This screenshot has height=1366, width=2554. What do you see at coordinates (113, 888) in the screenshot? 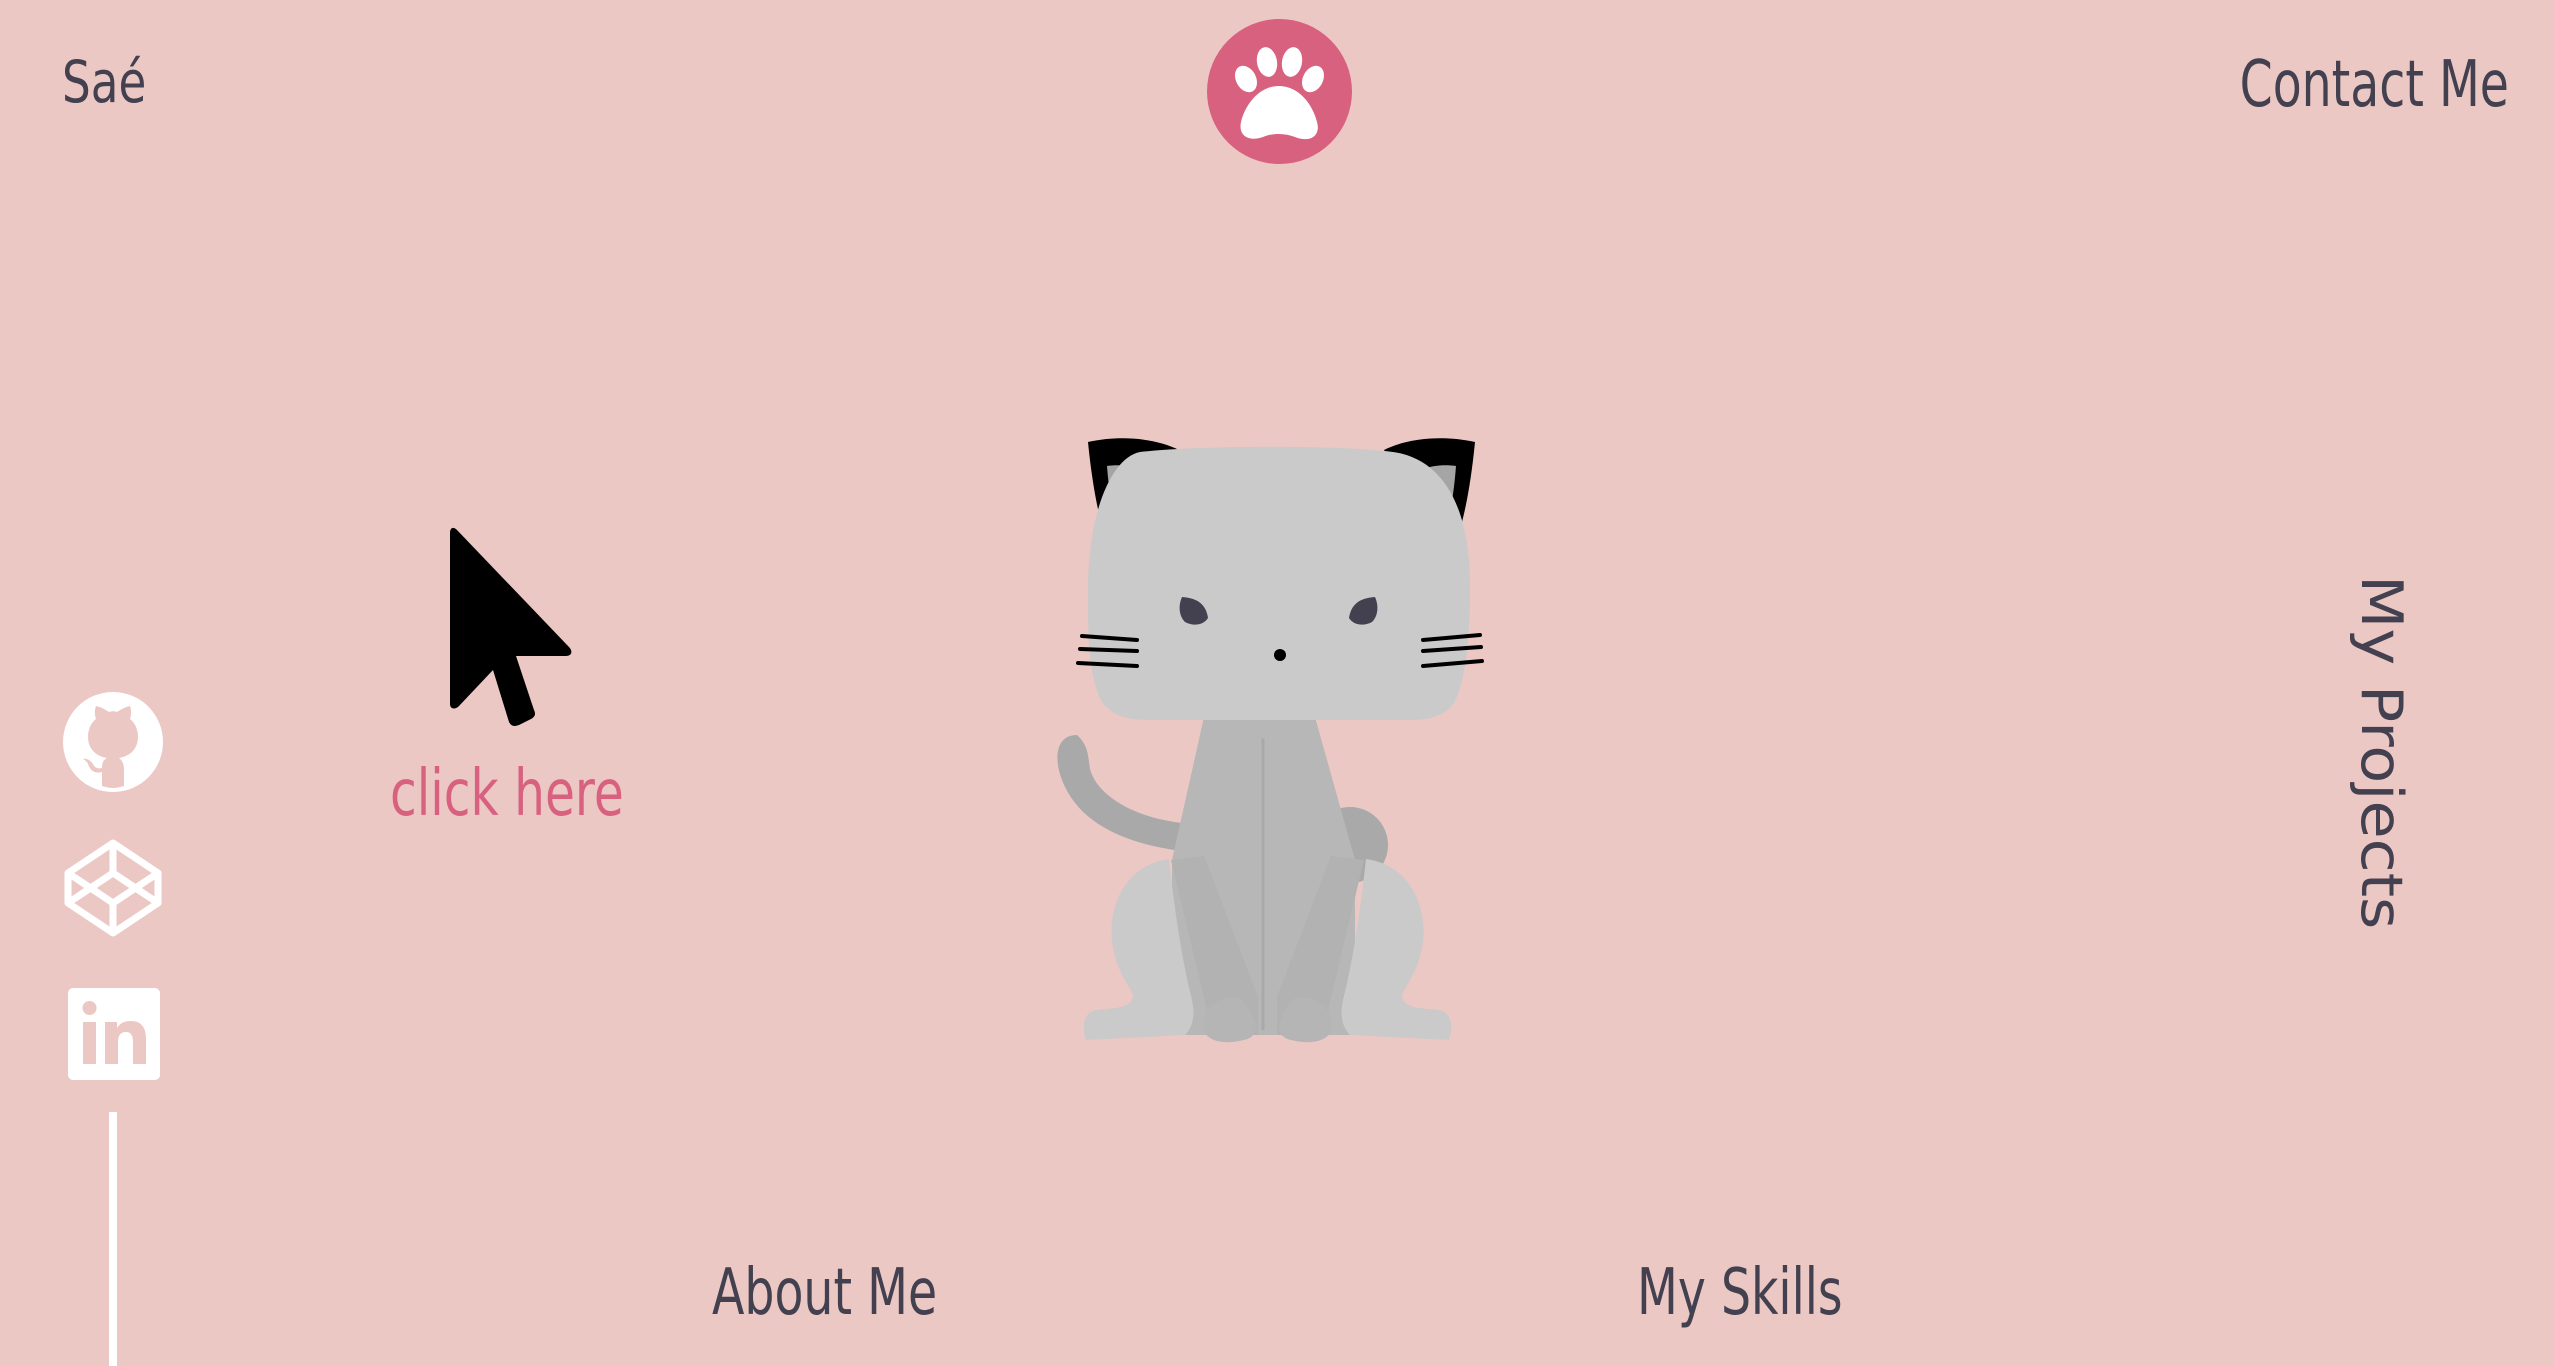
I see `codepen-icon` at bounding box center [113, 888].